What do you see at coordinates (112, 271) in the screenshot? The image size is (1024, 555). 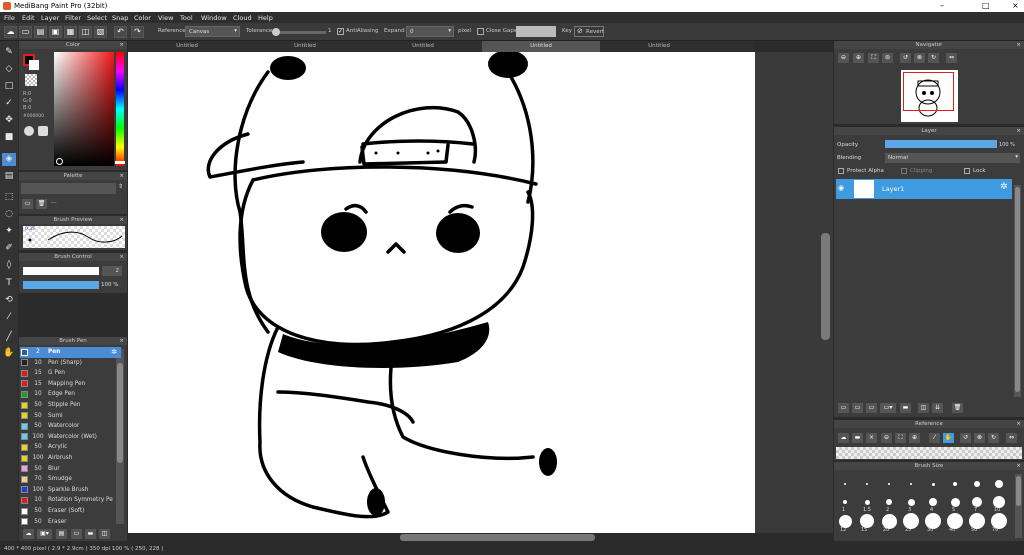 I see `brush-size-value: 2` at bounding box center [112, 271].